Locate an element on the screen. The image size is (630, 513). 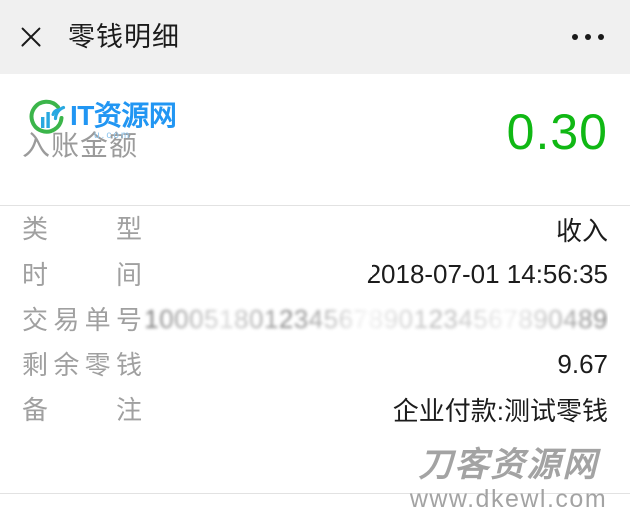
detail-row-type: 类型 收入 is located at coordinates (315, 229).